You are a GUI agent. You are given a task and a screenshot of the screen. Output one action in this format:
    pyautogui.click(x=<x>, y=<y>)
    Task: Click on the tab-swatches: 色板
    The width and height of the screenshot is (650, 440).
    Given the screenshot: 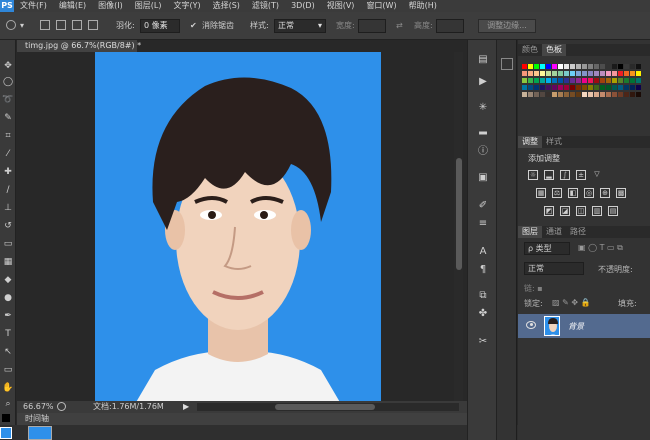 What is the action you would take?
    pyautogui.click(x=554, y=50)
    